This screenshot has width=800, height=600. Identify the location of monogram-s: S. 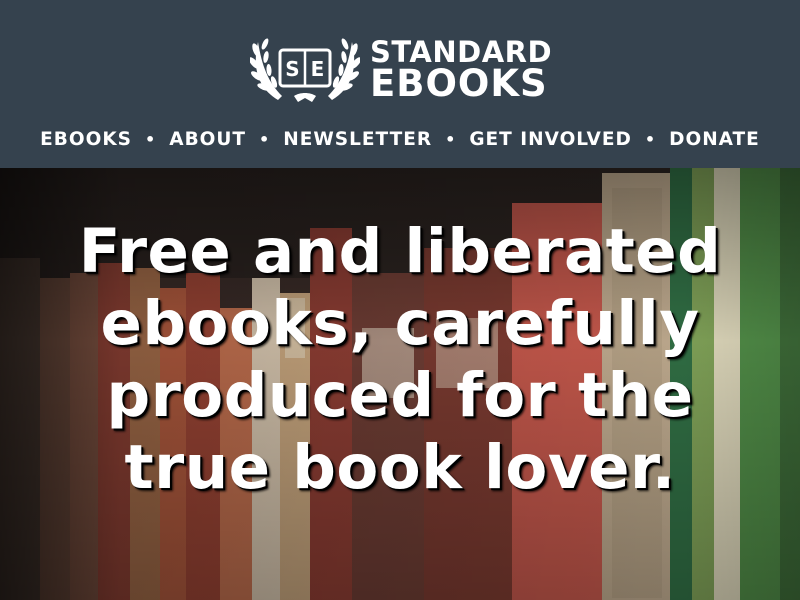
(292, 69).